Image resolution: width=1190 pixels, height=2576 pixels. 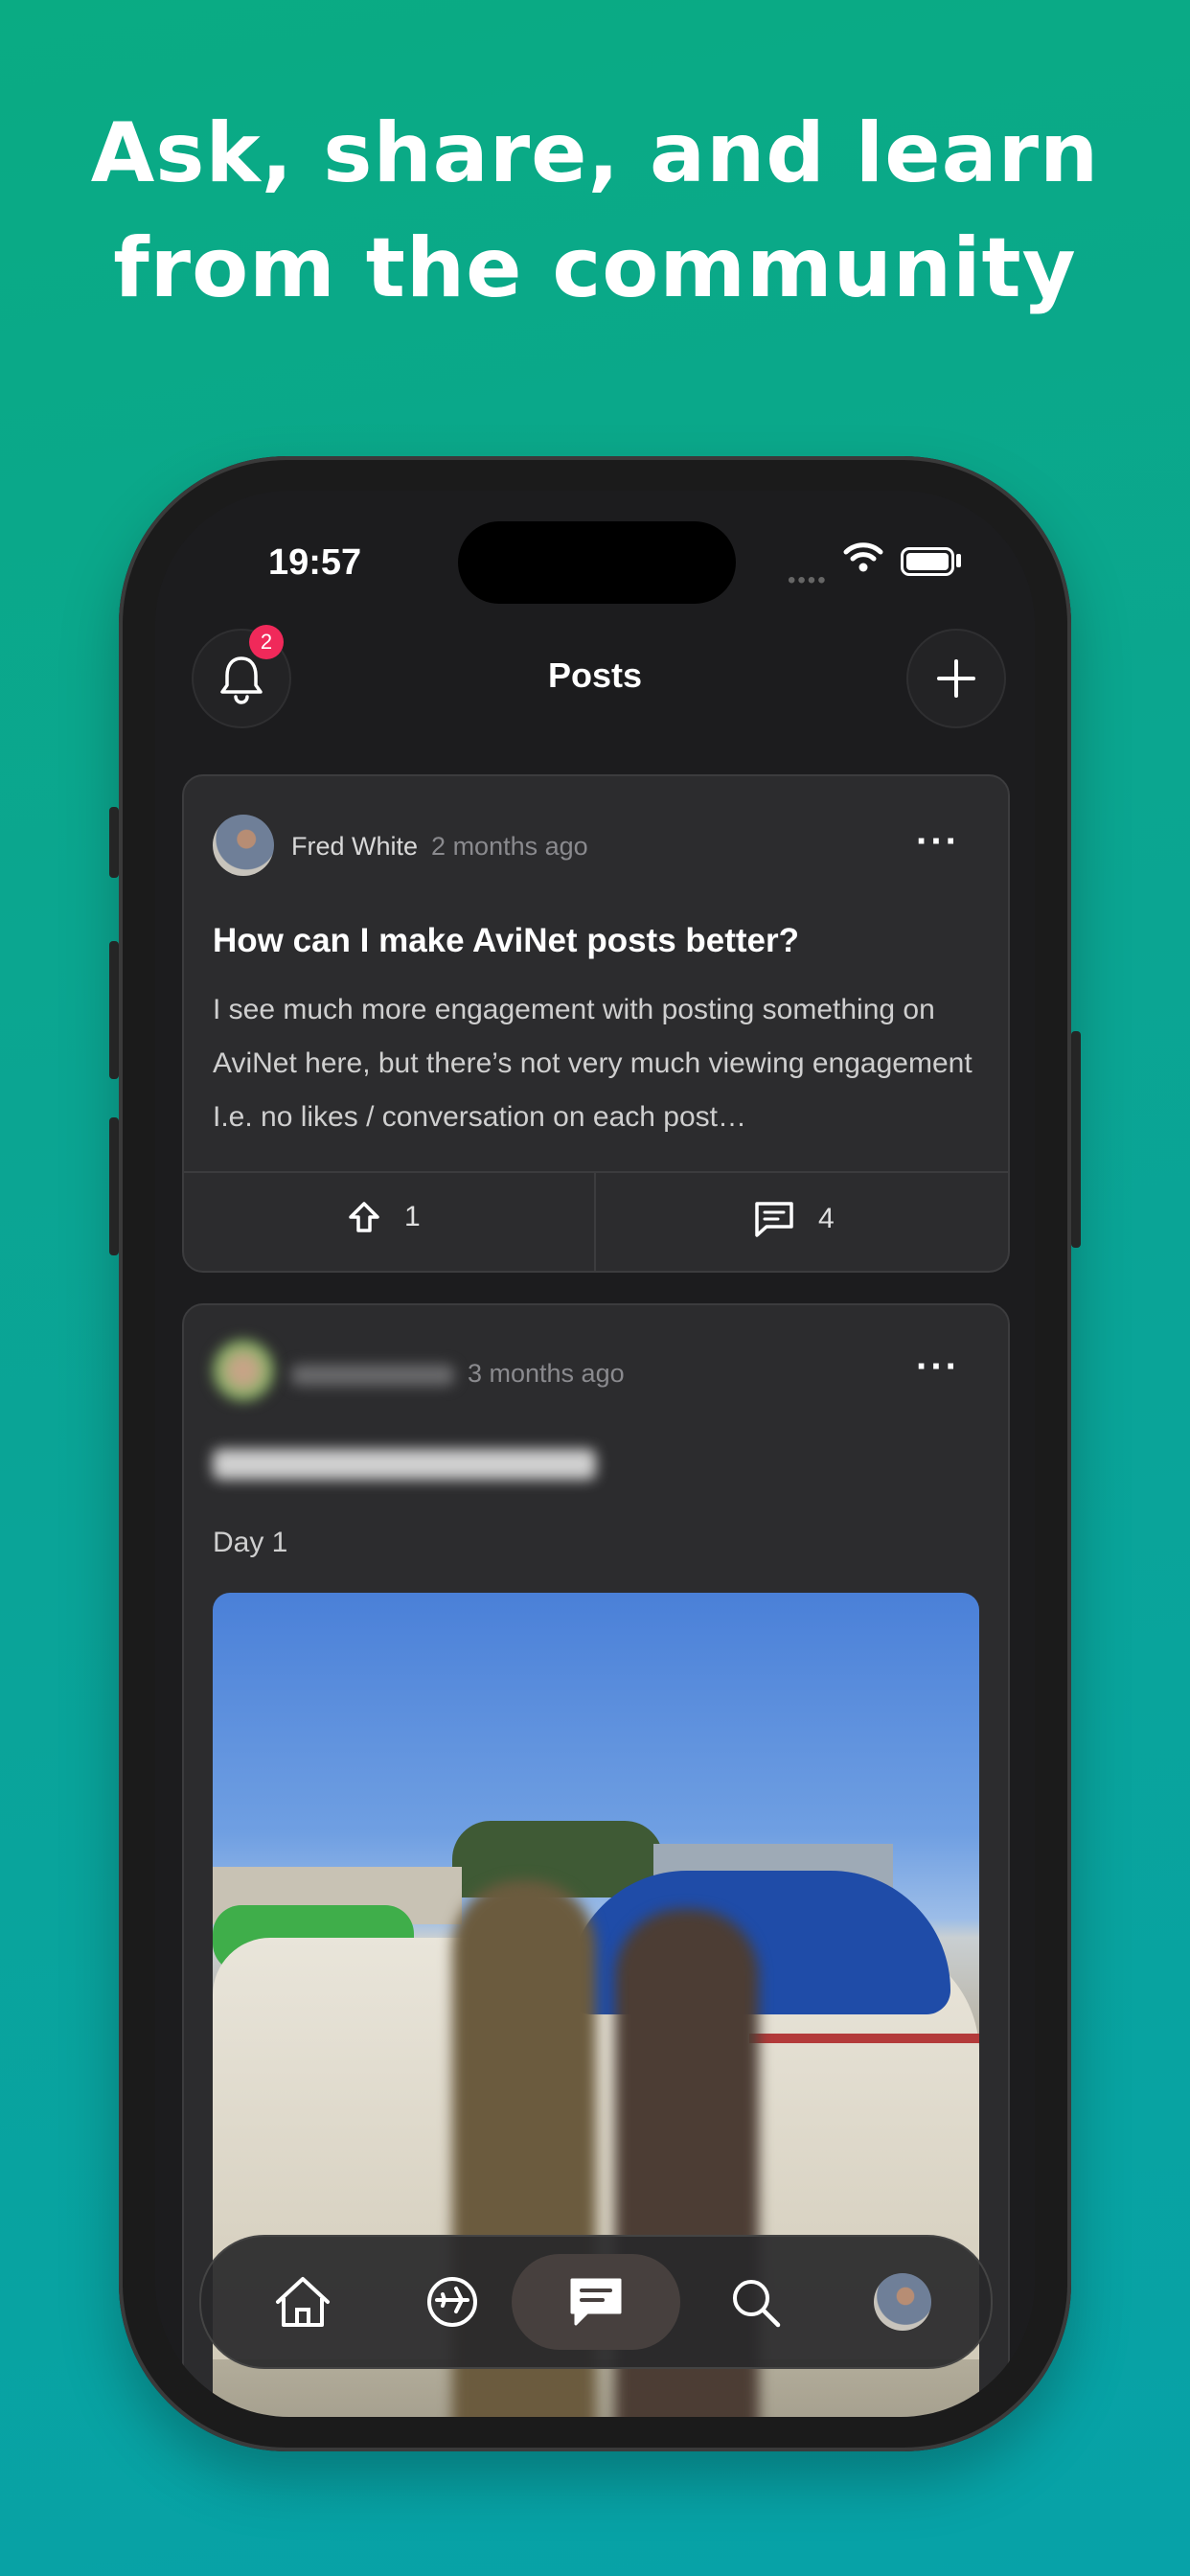 I want to click on battery-icon, so click(x=928, y=561).